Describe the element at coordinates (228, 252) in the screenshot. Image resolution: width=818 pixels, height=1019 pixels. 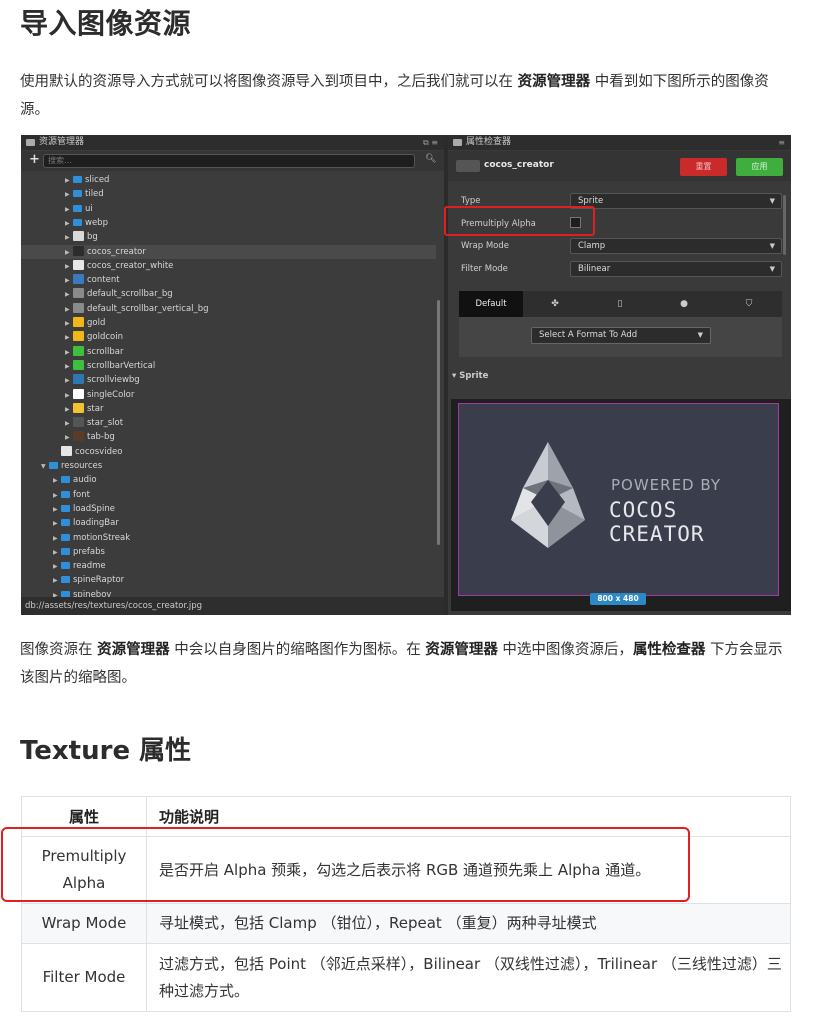
I see `asset-tree-item: ▶ cocos_creator` at that location.